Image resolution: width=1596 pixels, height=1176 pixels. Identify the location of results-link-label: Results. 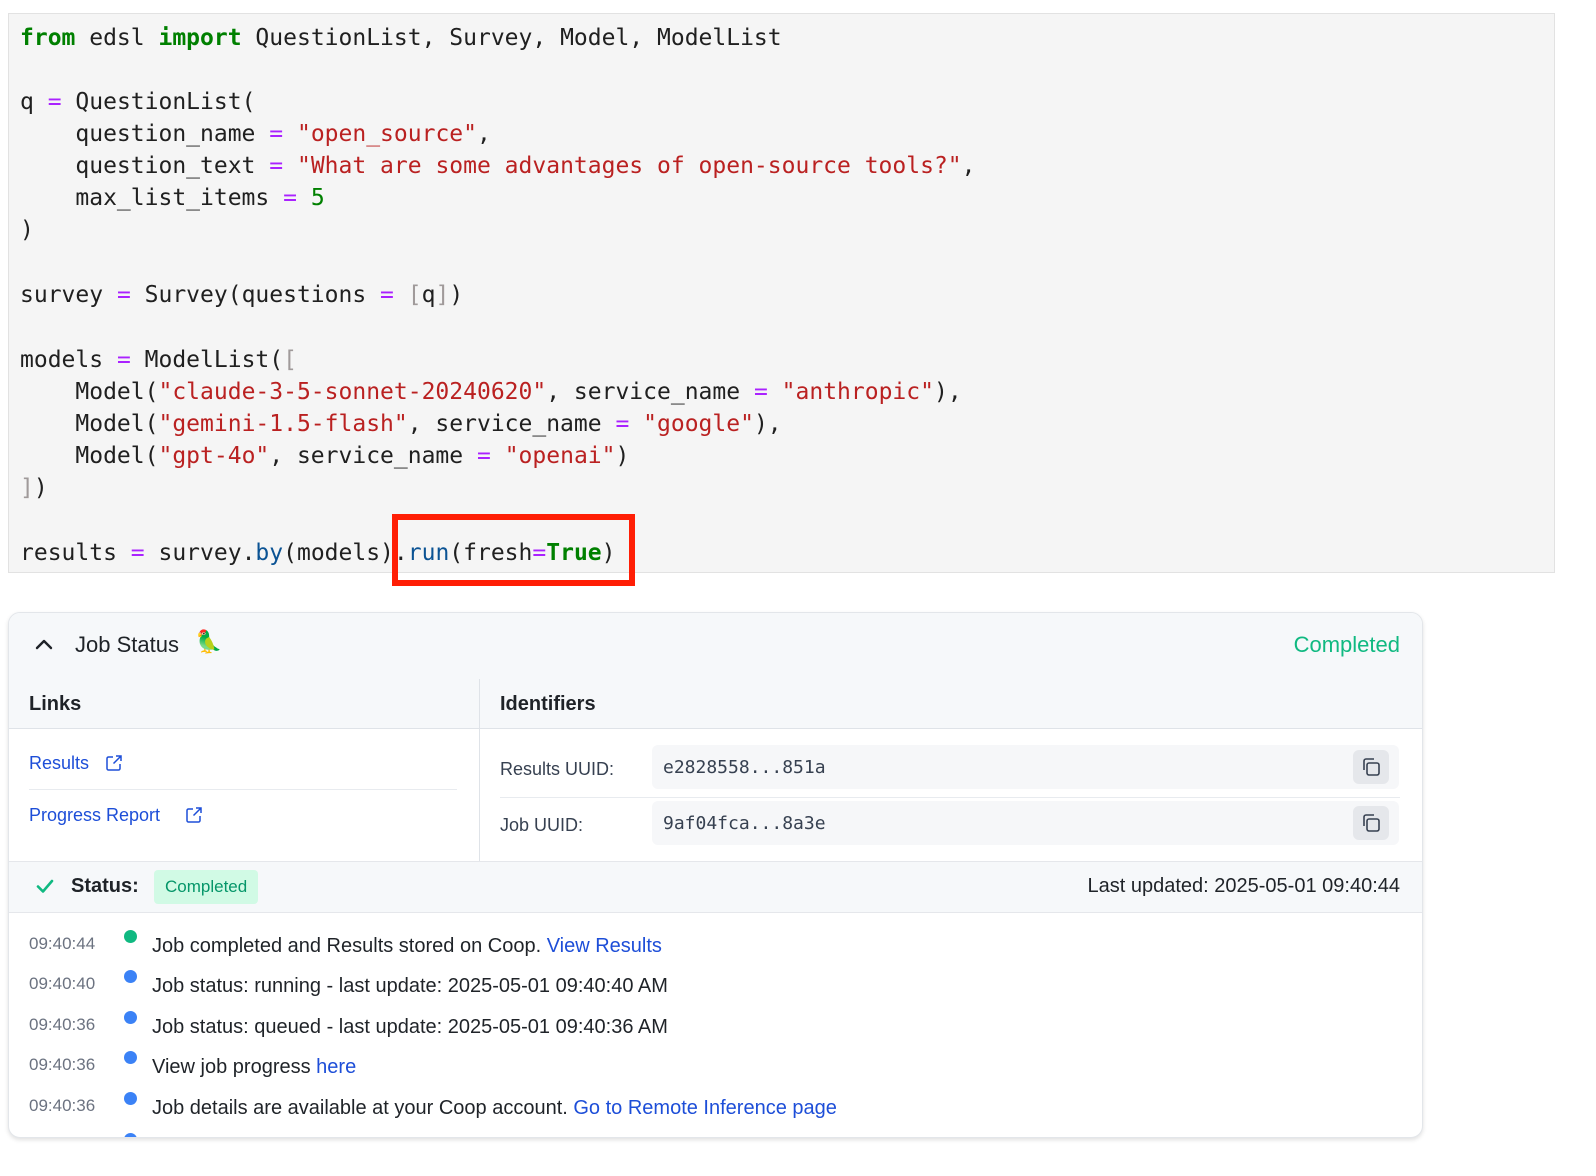
(59, 763).